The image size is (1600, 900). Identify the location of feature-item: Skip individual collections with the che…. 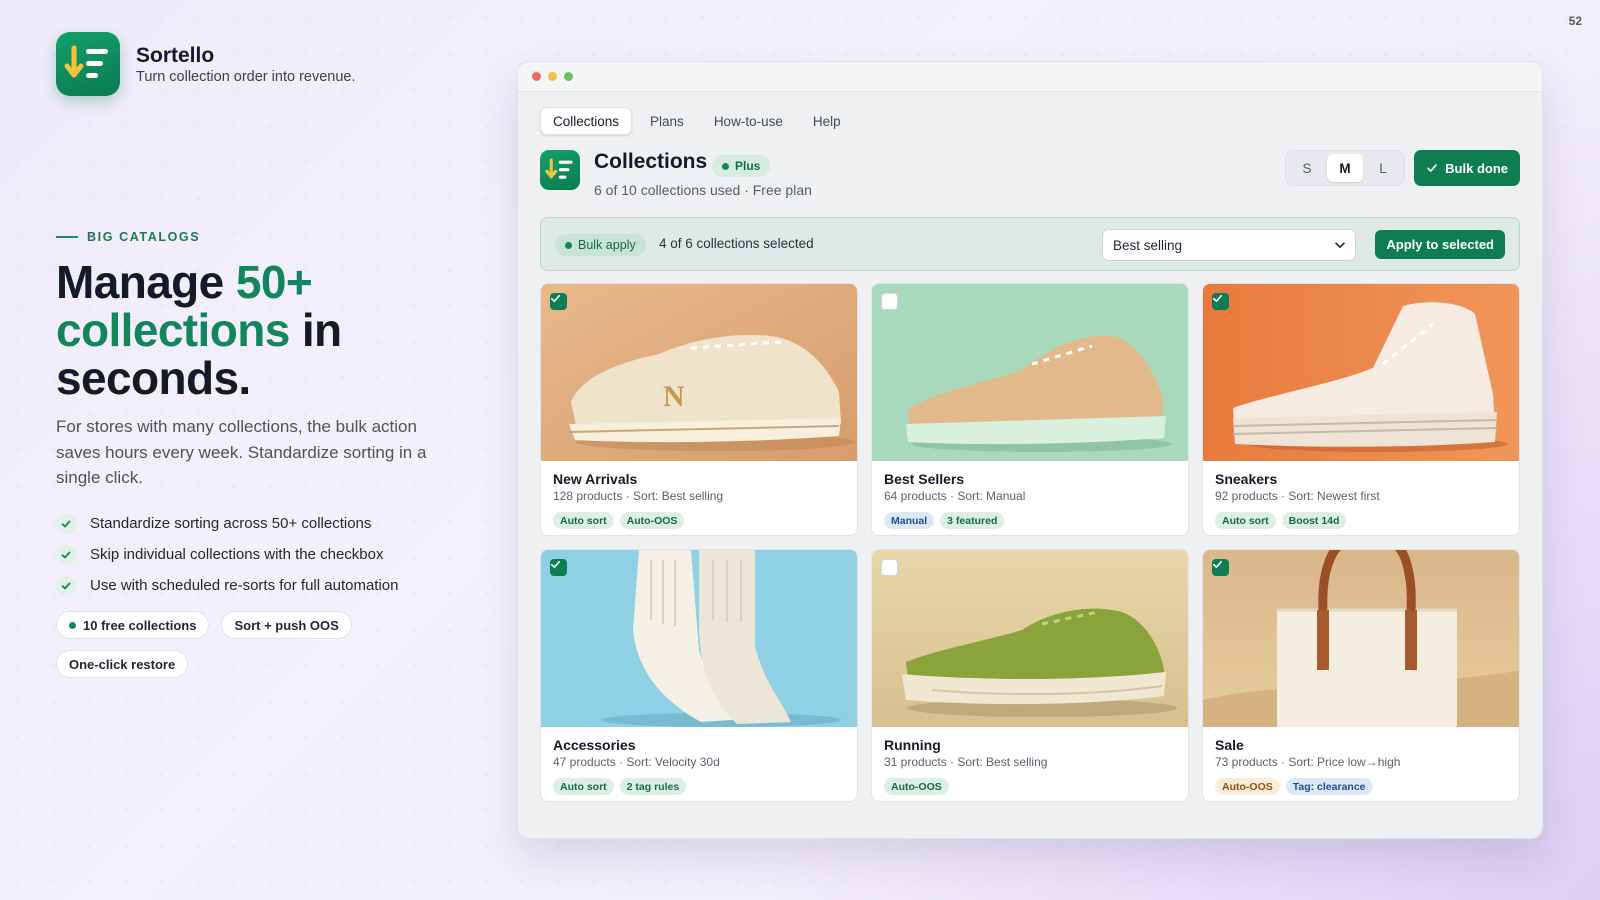
(227, 554).